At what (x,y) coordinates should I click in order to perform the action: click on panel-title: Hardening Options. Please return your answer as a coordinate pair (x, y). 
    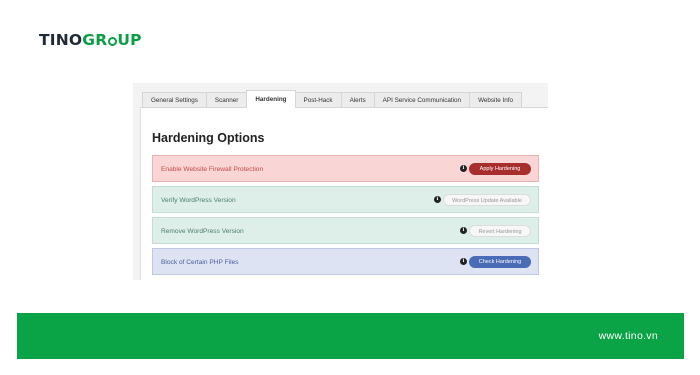
    Looking at the image, I should click on (208, 138).